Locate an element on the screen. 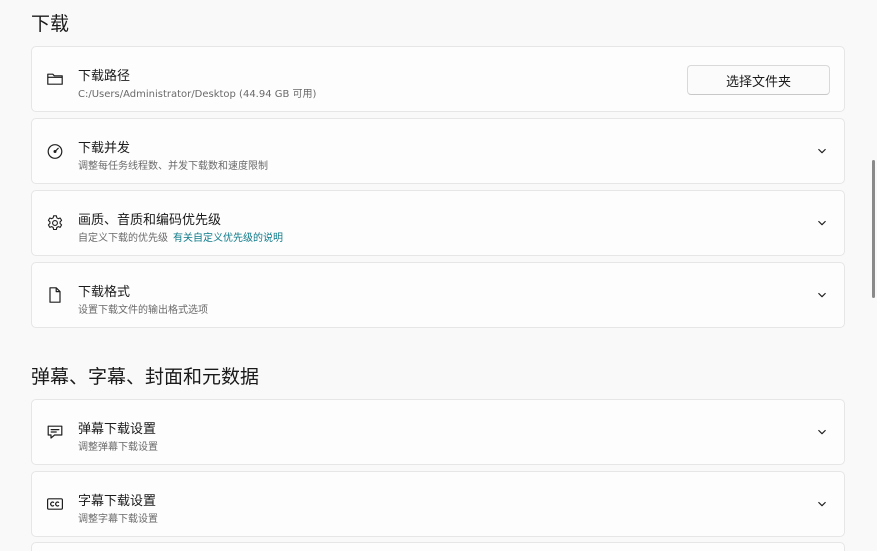 The image size is (877, 551). priority-help-link: 有关自定义优先级的说明 is located at coordinates (228, 238).